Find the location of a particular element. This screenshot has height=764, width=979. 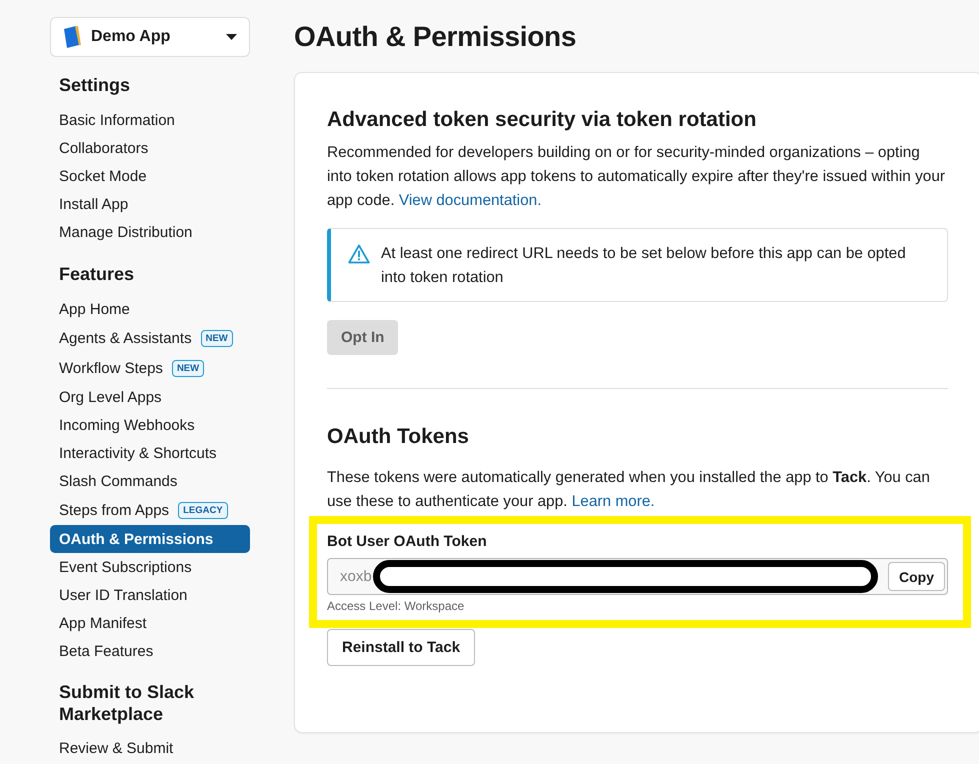

sidebar-item: App Manifest is located at coordinates (150, 623).